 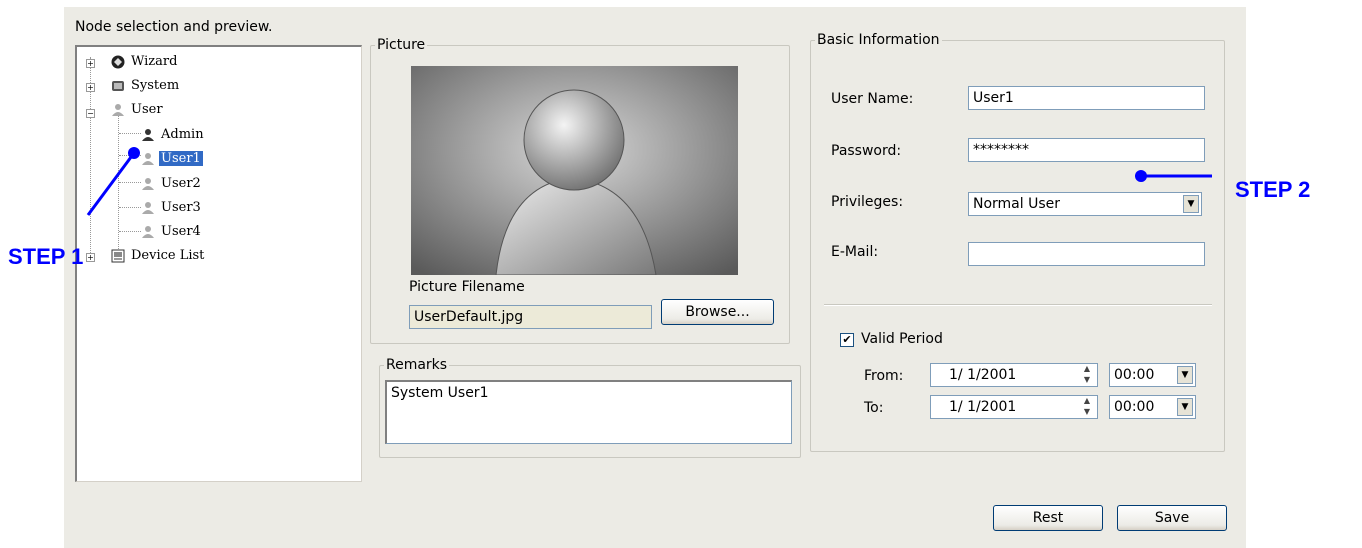 What do you see at coordinates (1273, 189) in the screenshot?
I see `step2-label: STEP 2` at bounding box center [1273, 189].